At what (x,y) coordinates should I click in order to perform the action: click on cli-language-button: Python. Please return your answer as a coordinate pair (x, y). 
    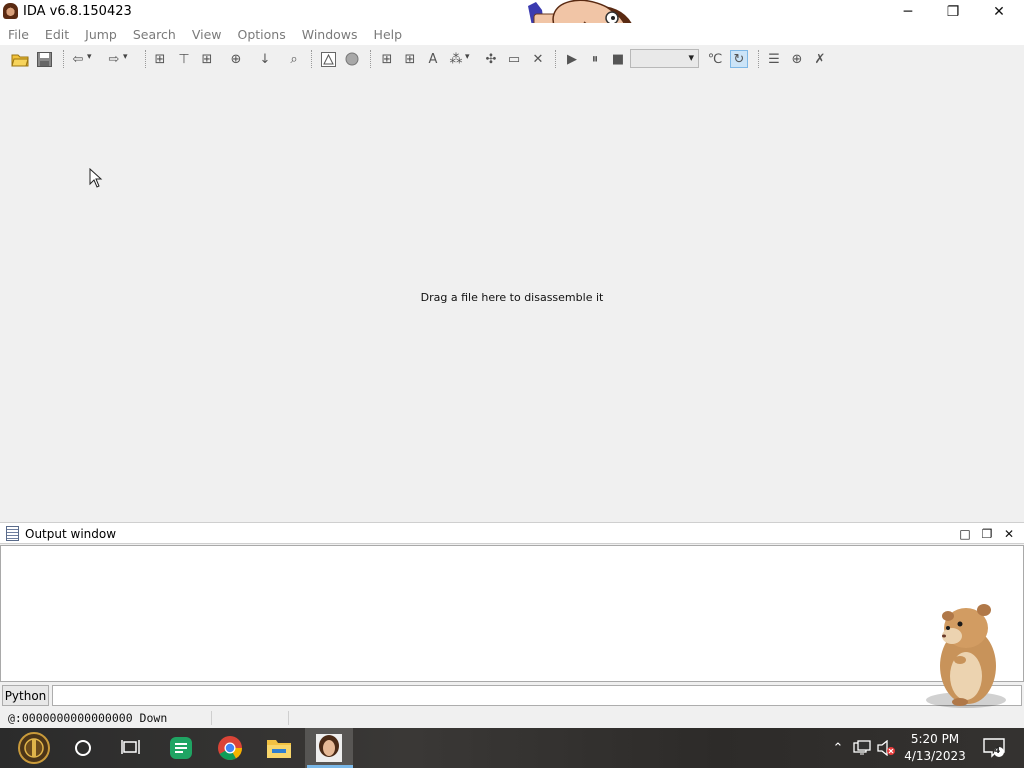
    Looking at the image, I should click on (25, 695).